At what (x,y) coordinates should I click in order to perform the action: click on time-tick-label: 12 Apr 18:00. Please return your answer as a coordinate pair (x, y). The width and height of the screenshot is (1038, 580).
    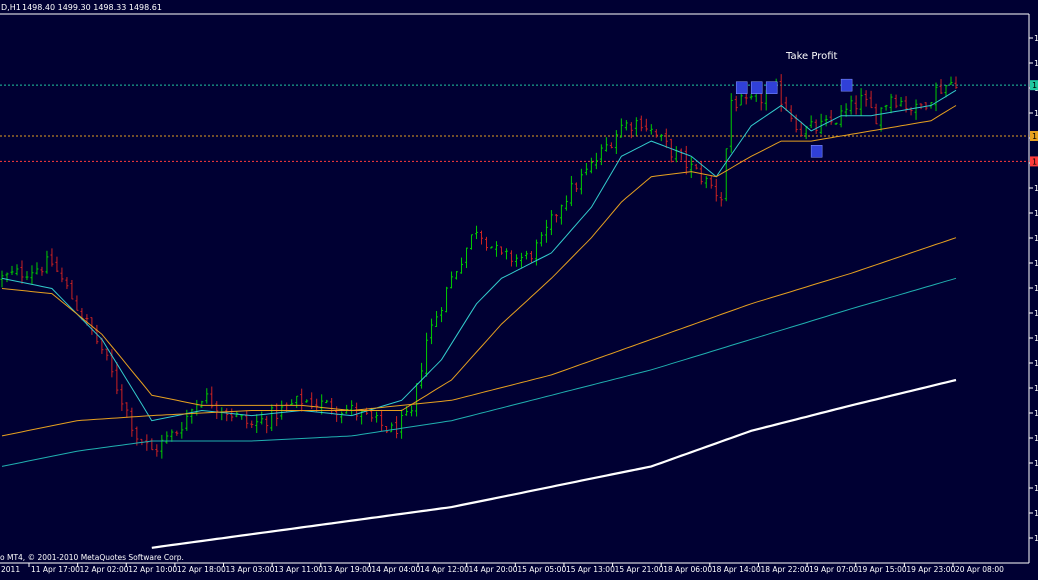
    Looking at the image, I should click on (201, 569).